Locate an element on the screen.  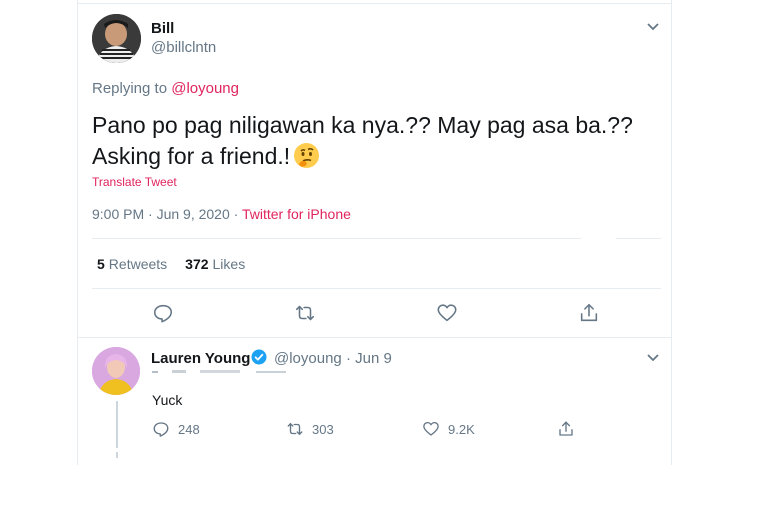
thinking-face-icon is located at coordinates (307, 155).